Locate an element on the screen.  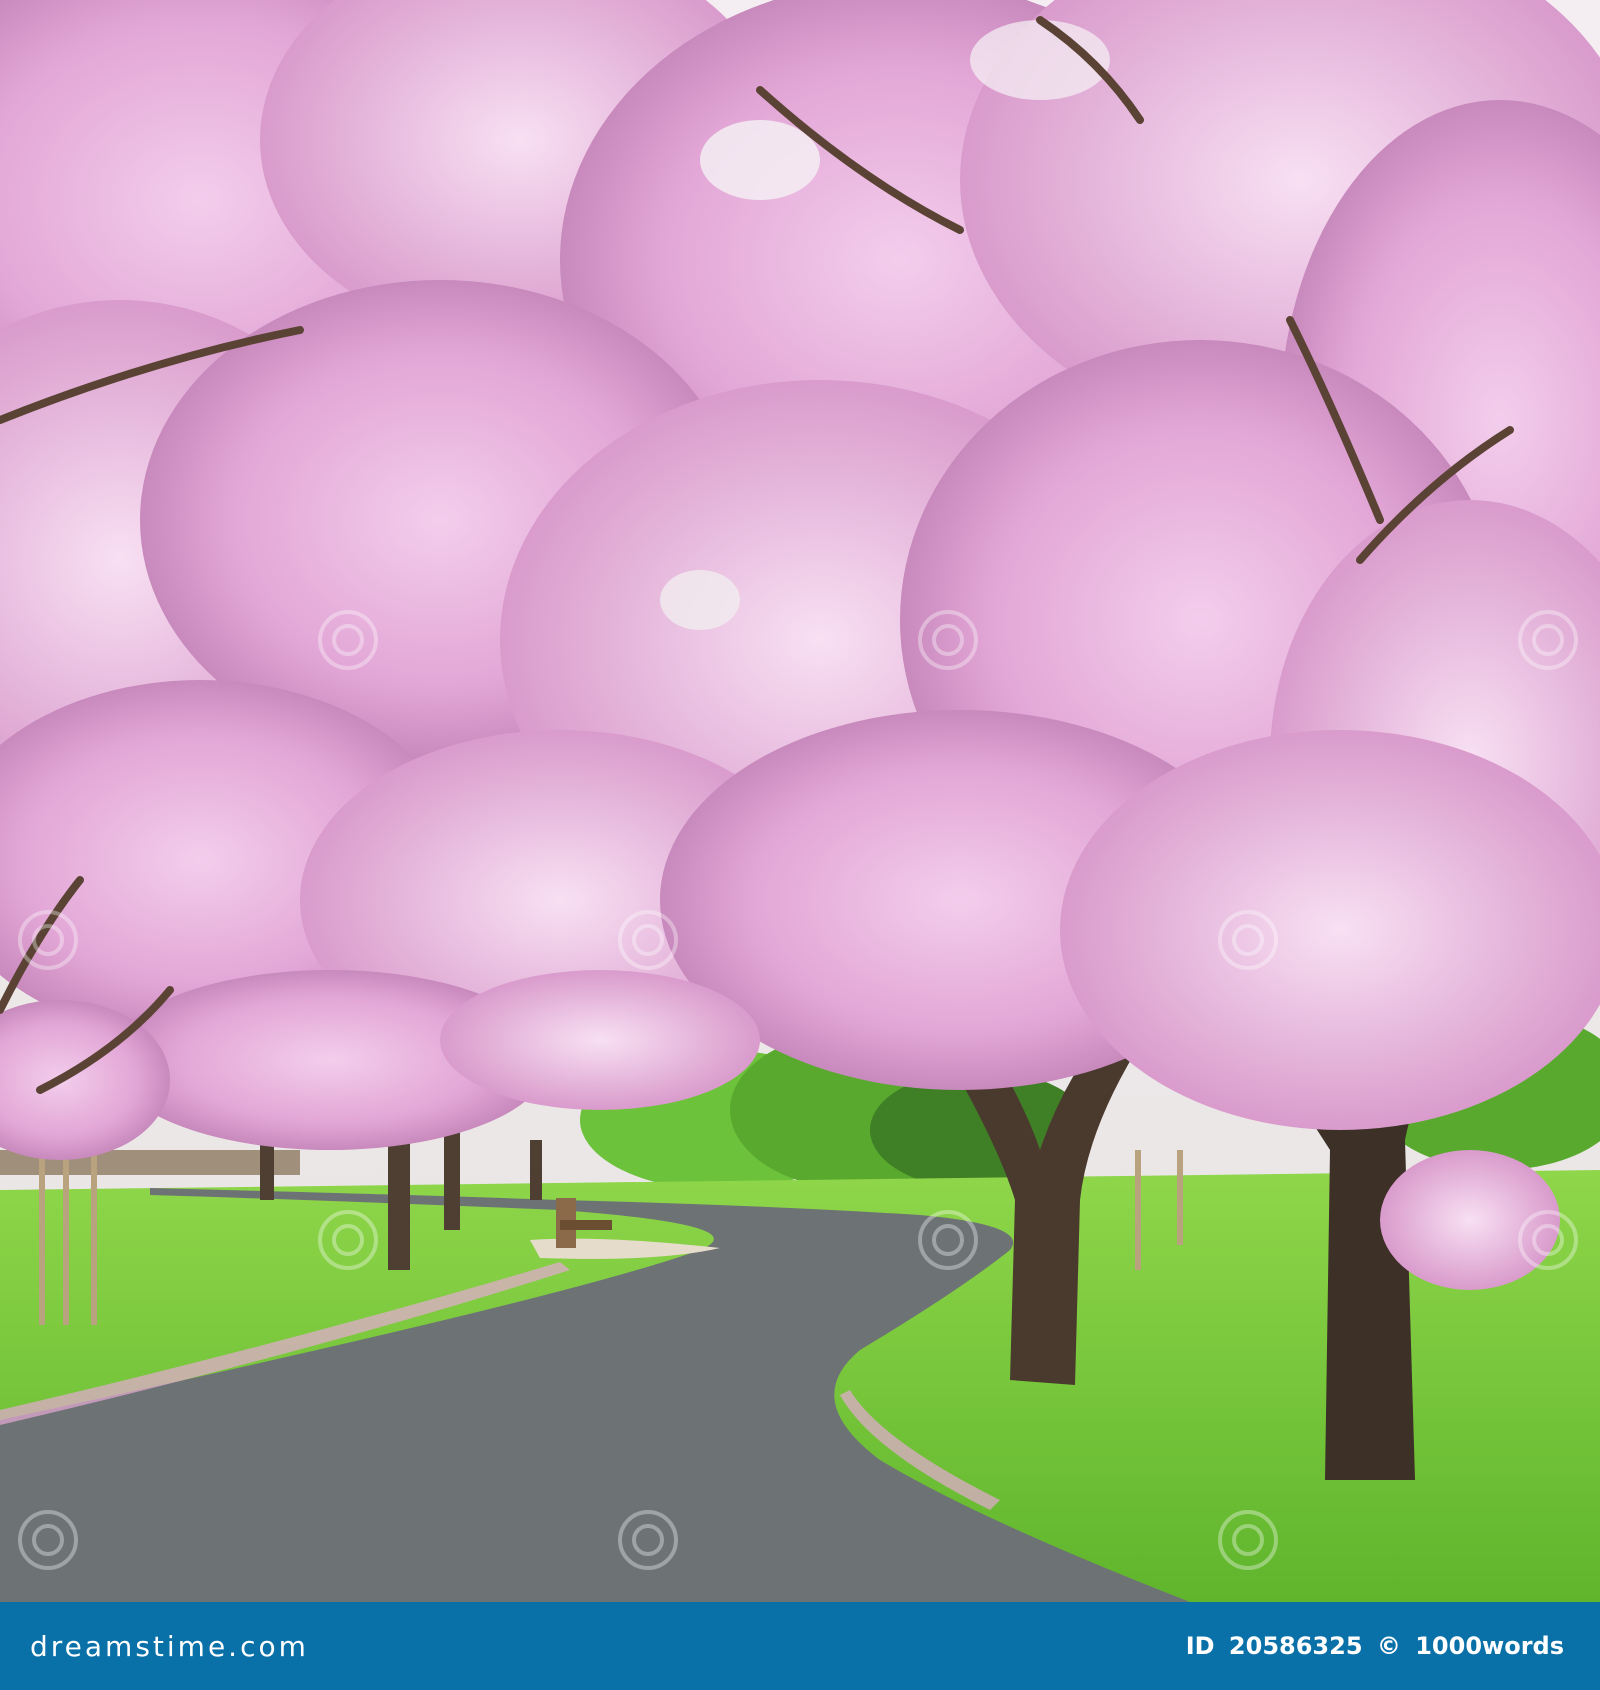
watermark-footer: dreamstime.com ID 20586325 © 1000words is located at coordinates (800, 1646).